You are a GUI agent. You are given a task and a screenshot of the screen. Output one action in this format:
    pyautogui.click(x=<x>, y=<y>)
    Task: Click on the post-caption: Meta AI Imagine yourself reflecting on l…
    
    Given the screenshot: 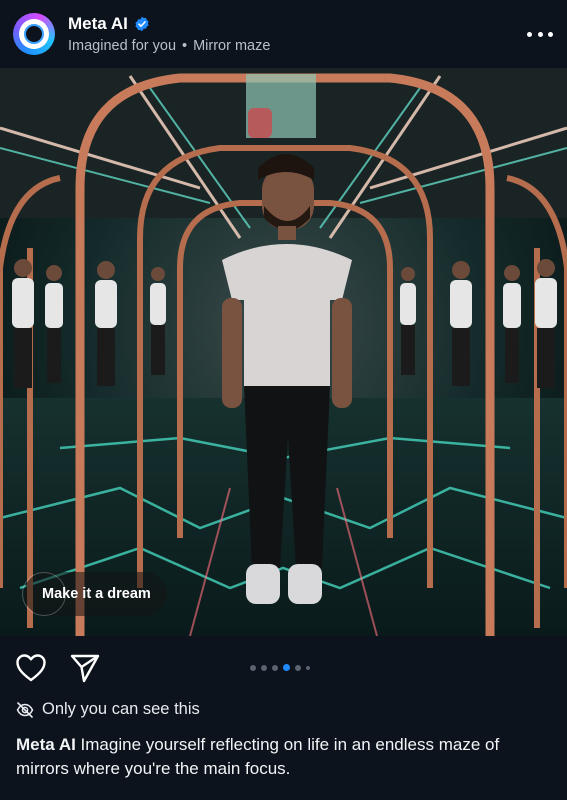 What is the action you would take?
    pyautogui.click(x=283, y=757)
    